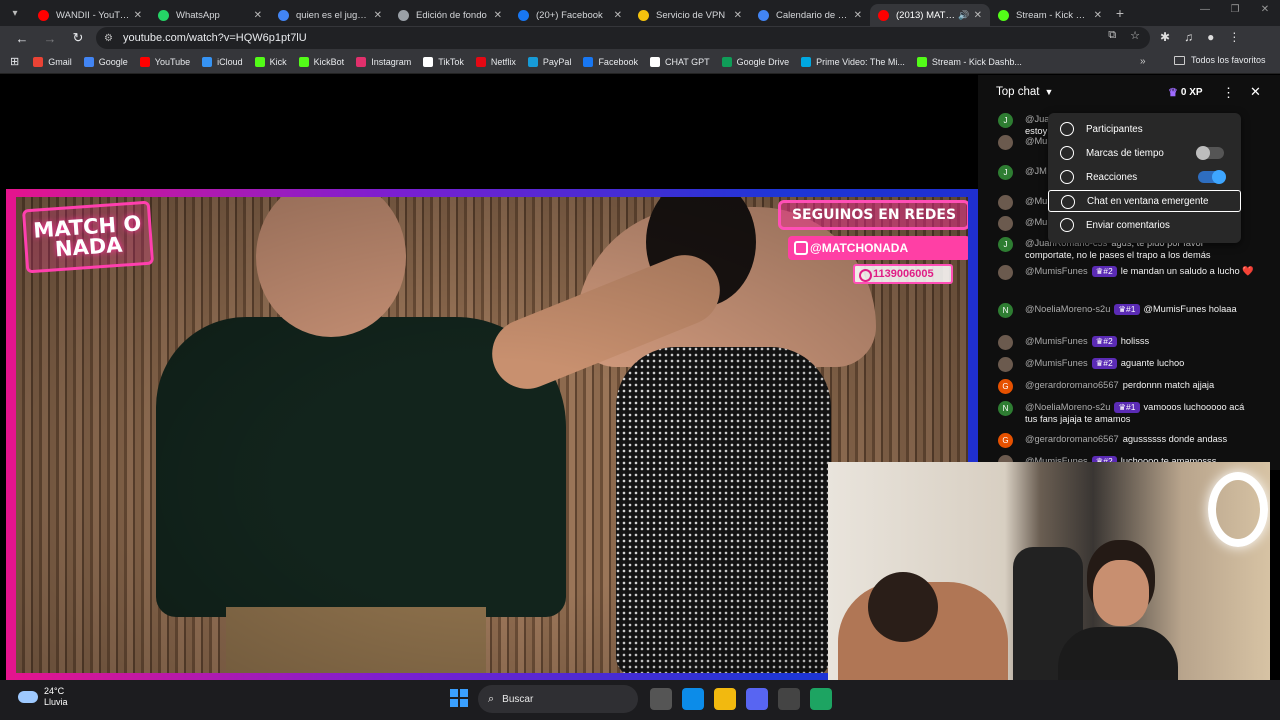  I want to click on bookmark-item: Google, so click(105, 61).